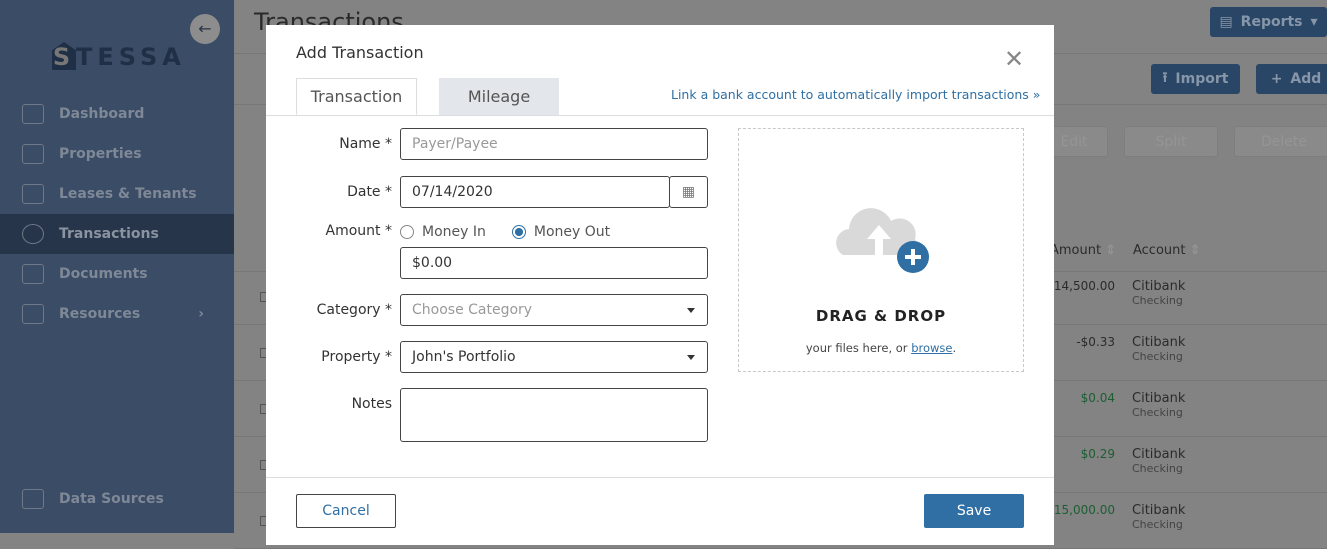  What do you see at coordinates (858, 348) in the screenshot?
I see `drop-text: your files here, or` at bounding box center [858, 348].